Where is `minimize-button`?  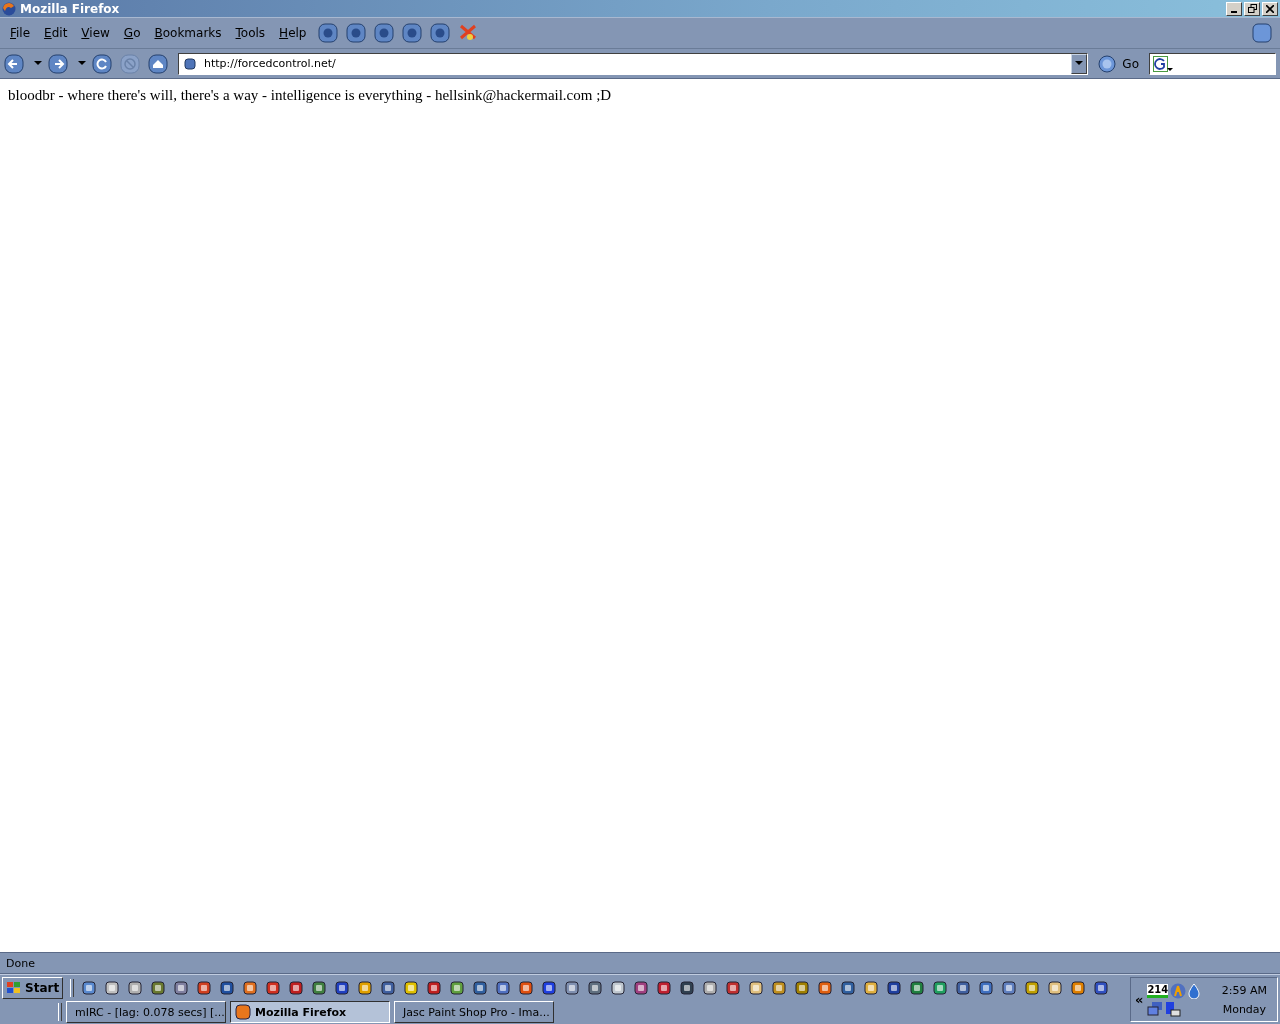
minimize-button is located at coordinates (1234, 8).